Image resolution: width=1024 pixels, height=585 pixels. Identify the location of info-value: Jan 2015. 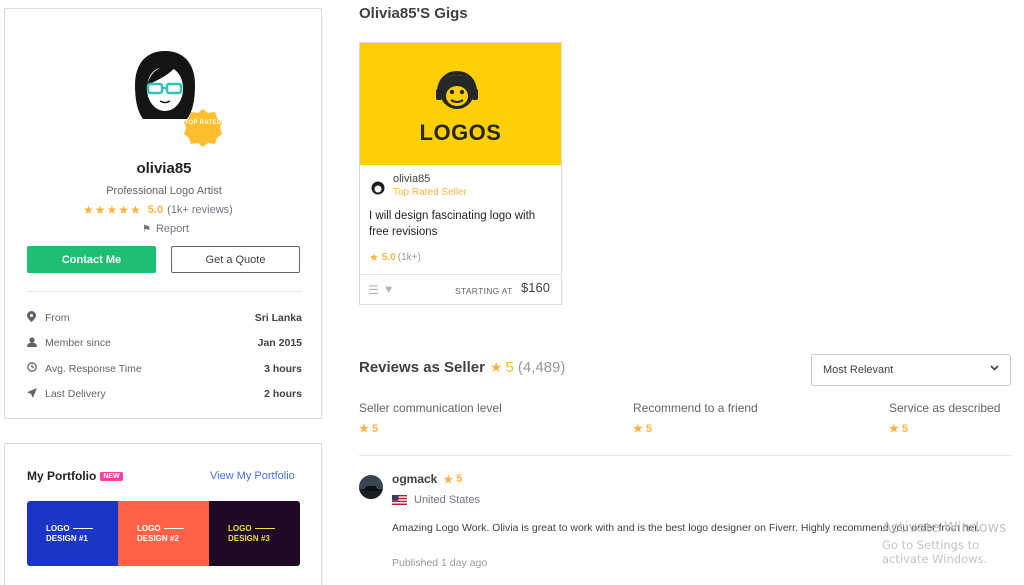
(279, 343).